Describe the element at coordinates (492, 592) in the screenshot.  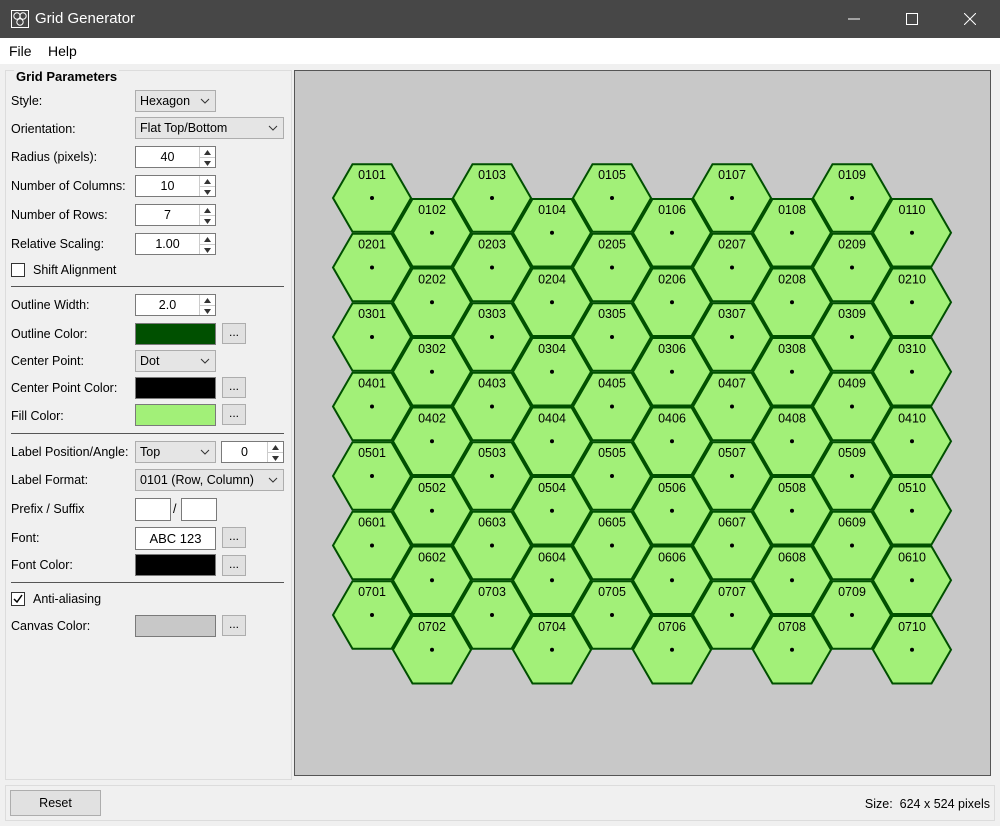
I see `hex-label: 0703` at that location.